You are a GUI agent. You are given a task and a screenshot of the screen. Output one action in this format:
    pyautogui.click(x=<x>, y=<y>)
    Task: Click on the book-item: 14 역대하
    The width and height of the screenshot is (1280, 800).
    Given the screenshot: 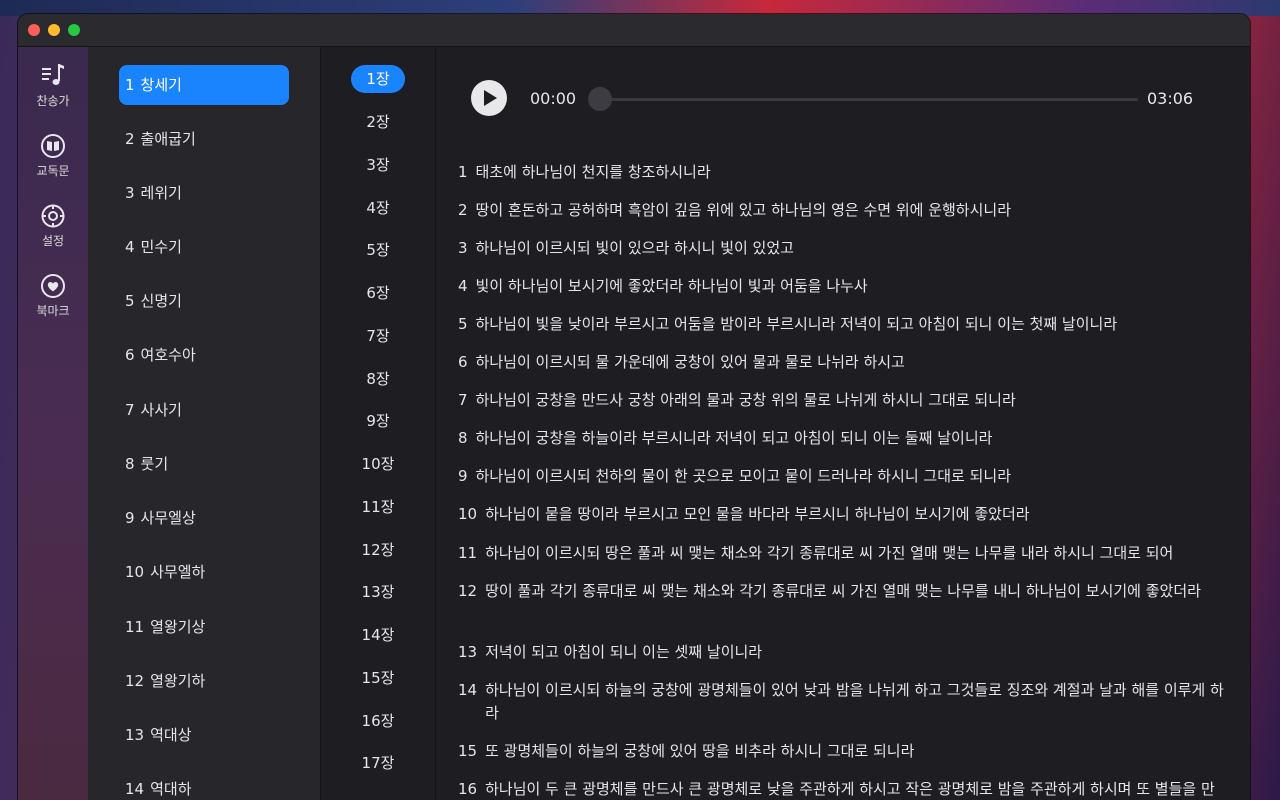 What is the action you would take?
    pyautogui.click(x=204, y=784)
    